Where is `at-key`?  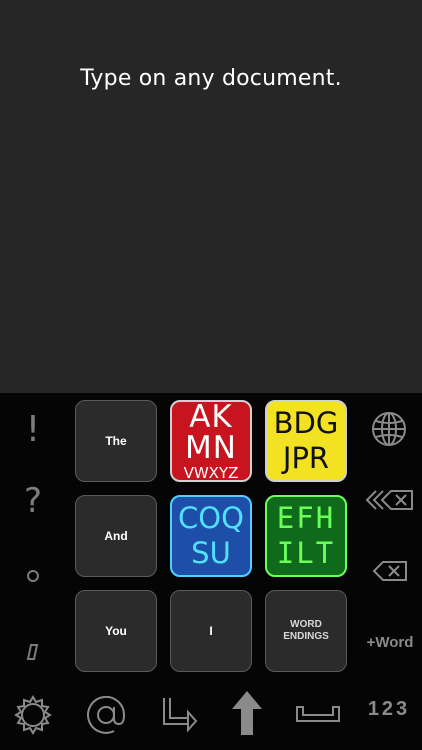
at-key is located at coordinates (106, 715).